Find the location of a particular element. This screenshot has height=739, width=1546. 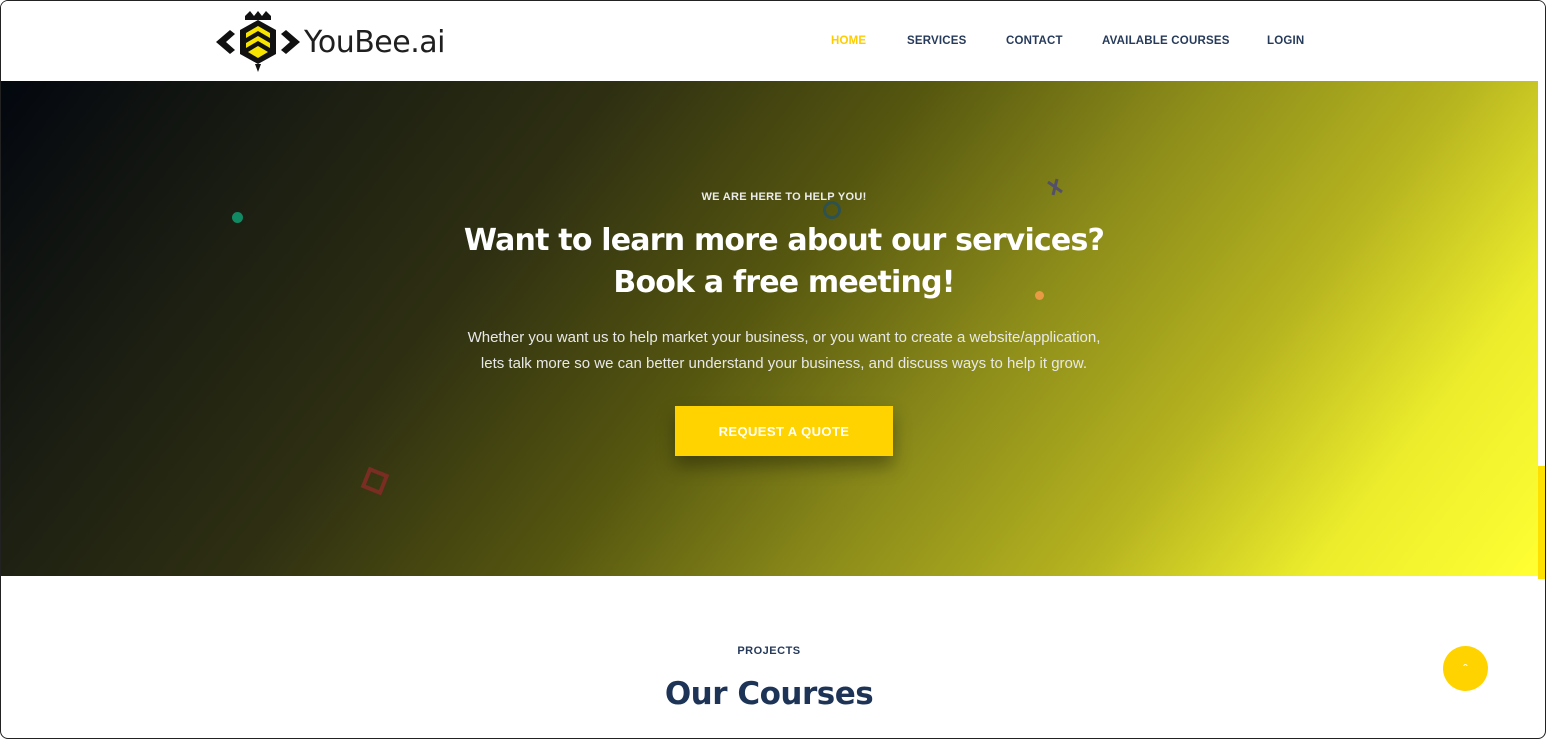

nav-services: SERVICES is located at coordinates (937, 41).